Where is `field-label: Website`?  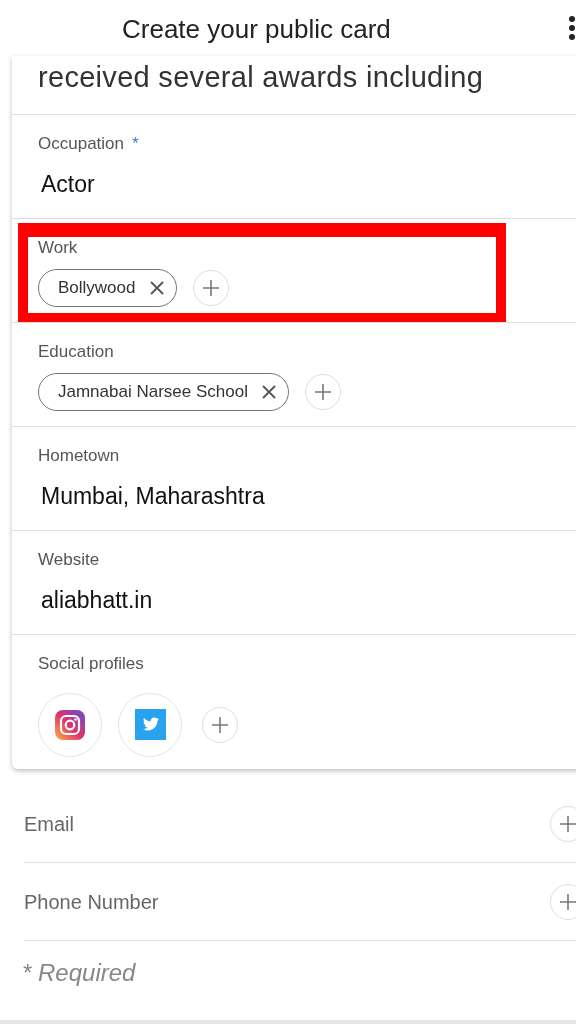 field-label: Website is located at coordinates (69, 560).